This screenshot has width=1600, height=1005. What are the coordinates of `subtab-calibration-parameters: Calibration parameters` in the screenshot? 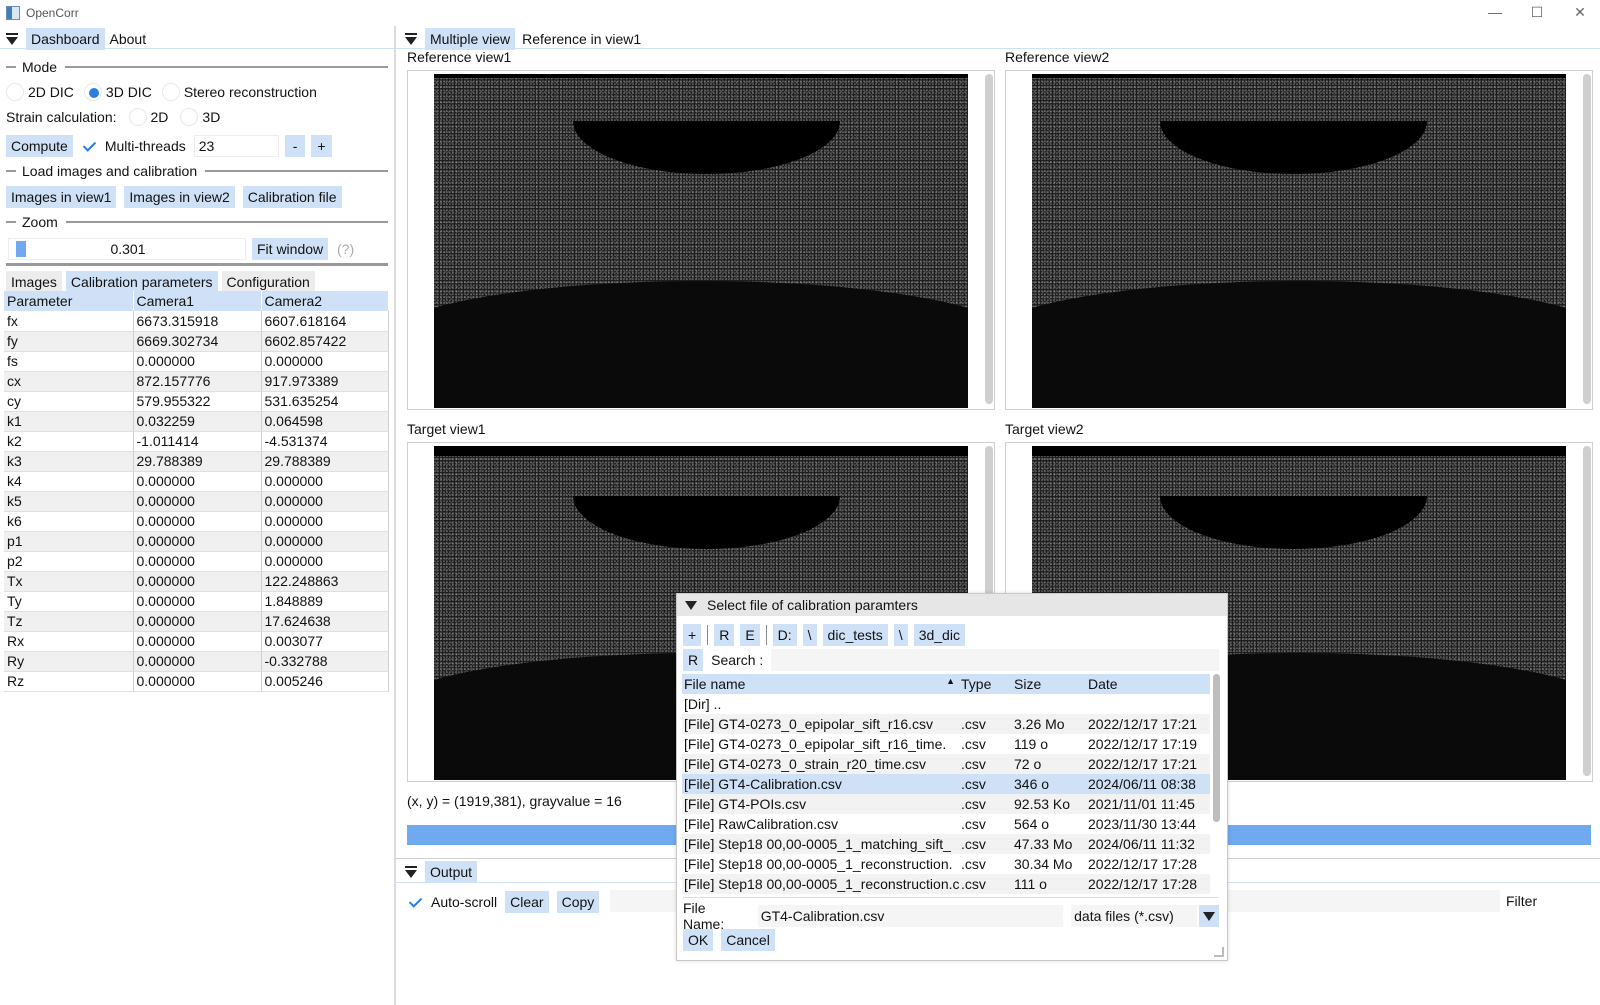 It's located at (141, 282).